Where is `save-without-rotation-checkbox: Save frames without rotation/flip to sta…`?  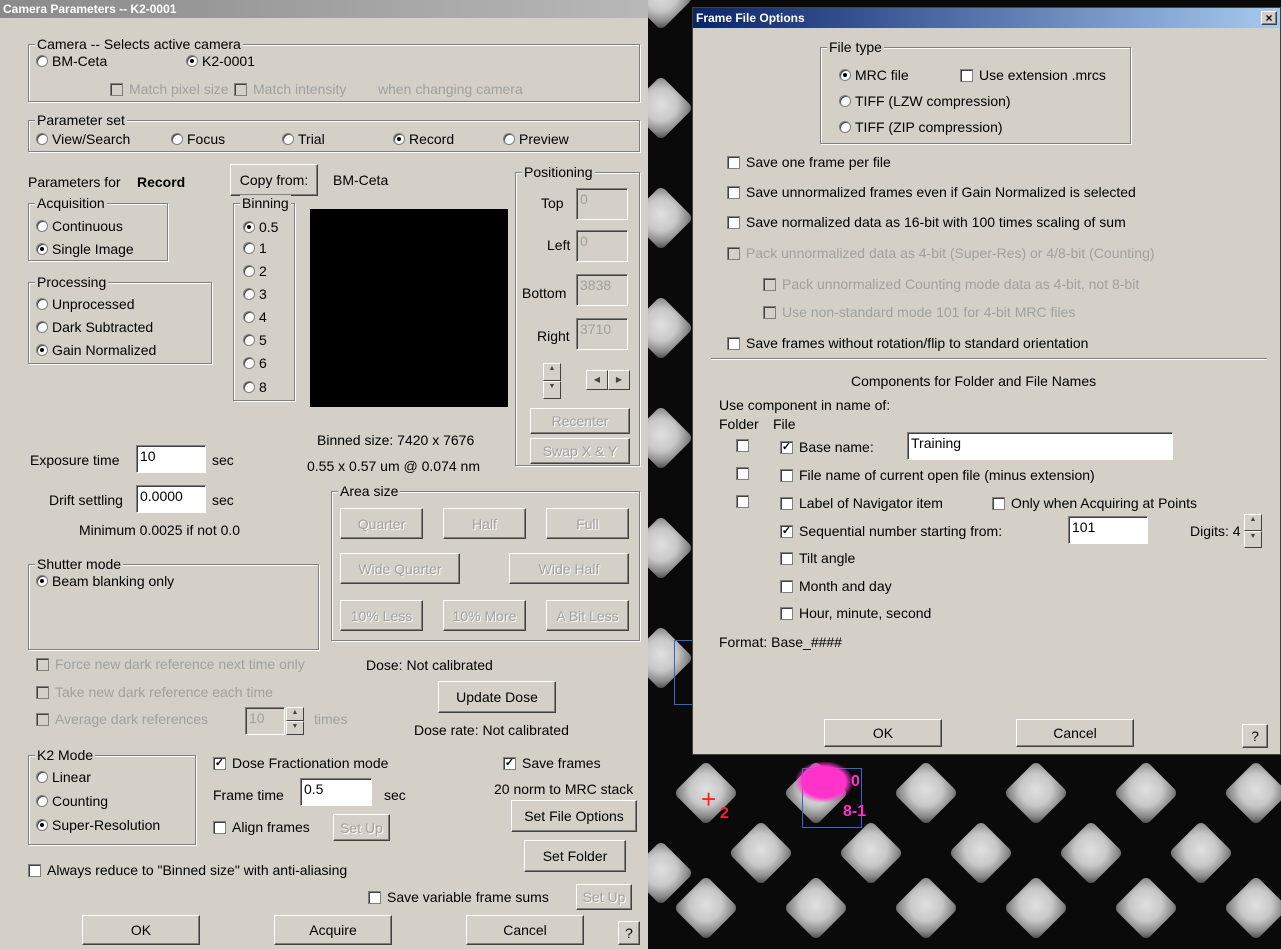
save-without-rotation-checkbox: Save frames without rotation/flip to sta… is located at coordinates (907, 343).